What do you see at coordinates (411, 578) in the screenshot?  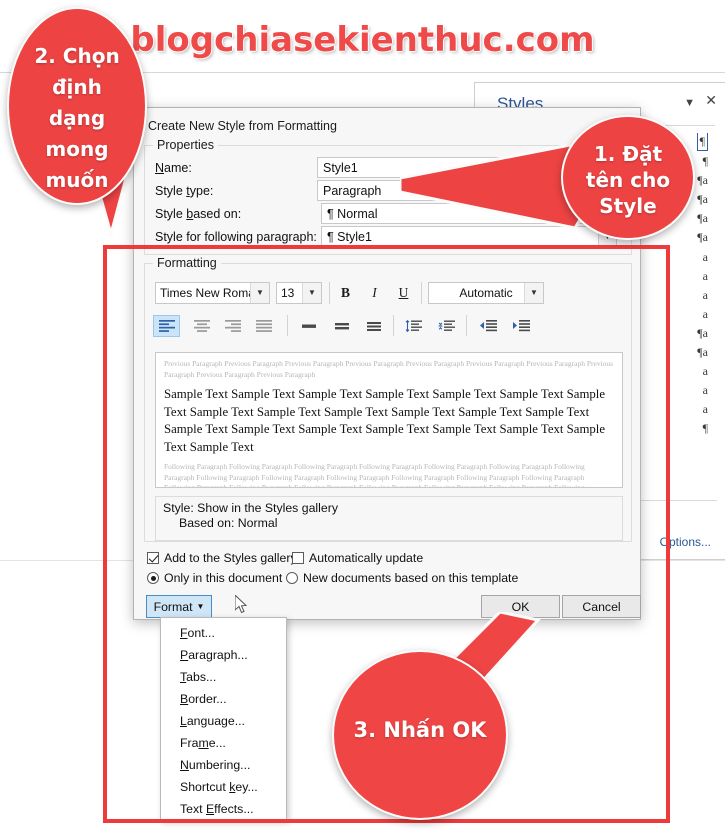 I see `new-documents-label: New documents based on this template` at bounding box center [411, 578].